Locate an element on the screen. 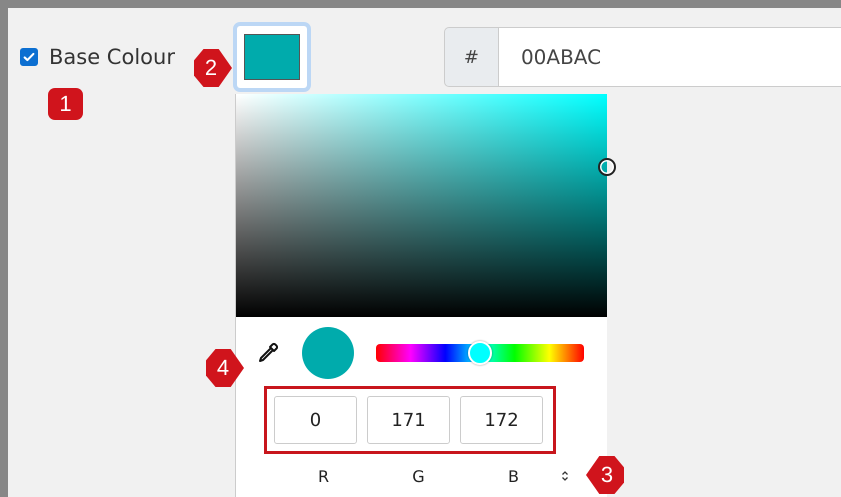 This screenshot has width=841, height=497. hue-slider-thumb is located at coordinates (480, 353).